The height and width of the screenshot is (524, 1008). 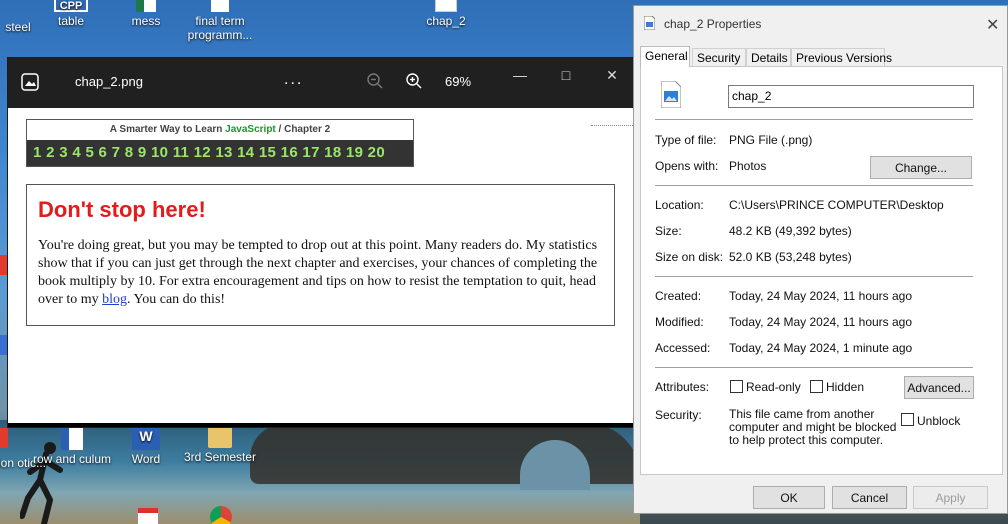 I want to click on desktop-icon-label: table, so click(x=71, y=21).